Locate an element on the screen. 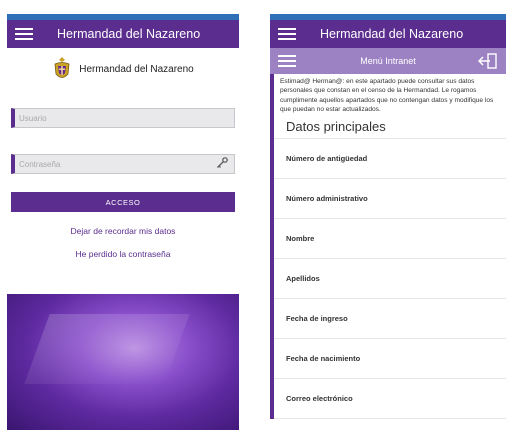 Image resolution: width=509 pixels, height=436 pixels. username-field is located at coordinates (123, 118).